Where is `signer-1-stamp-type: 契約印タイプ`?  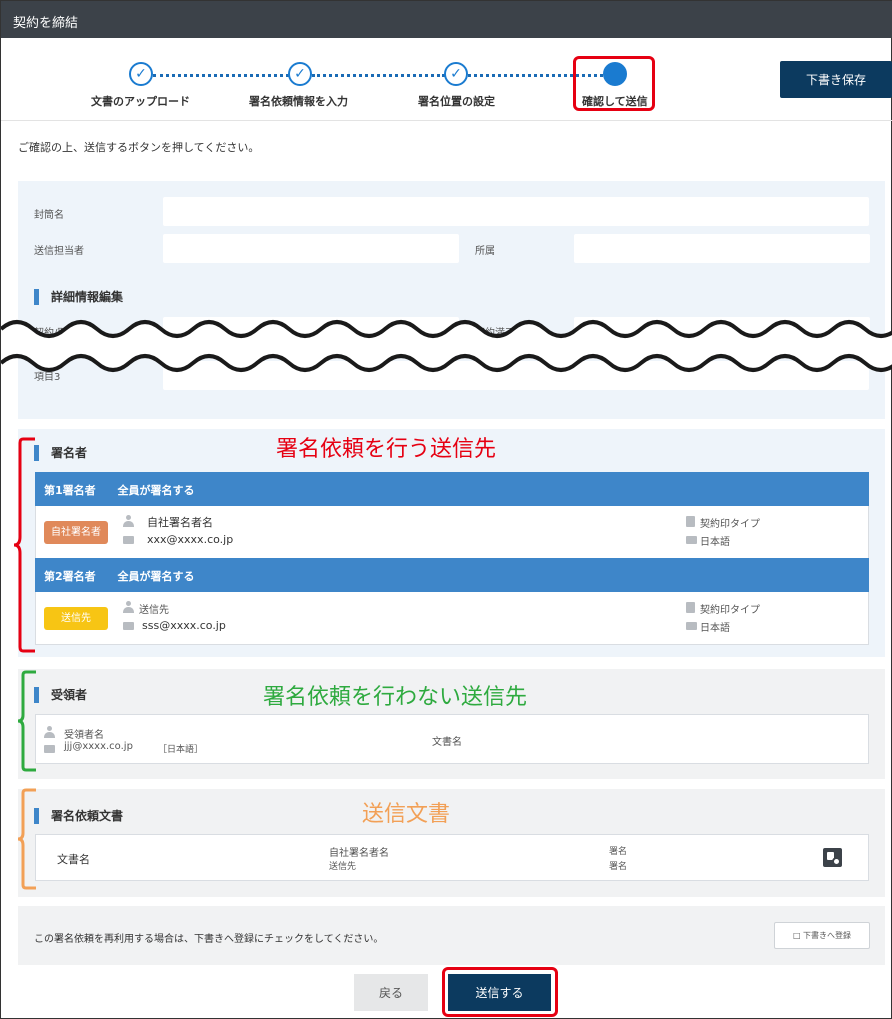 signer-1-stamp-type: 契約印タイプ is located at coordinates (730, 524).